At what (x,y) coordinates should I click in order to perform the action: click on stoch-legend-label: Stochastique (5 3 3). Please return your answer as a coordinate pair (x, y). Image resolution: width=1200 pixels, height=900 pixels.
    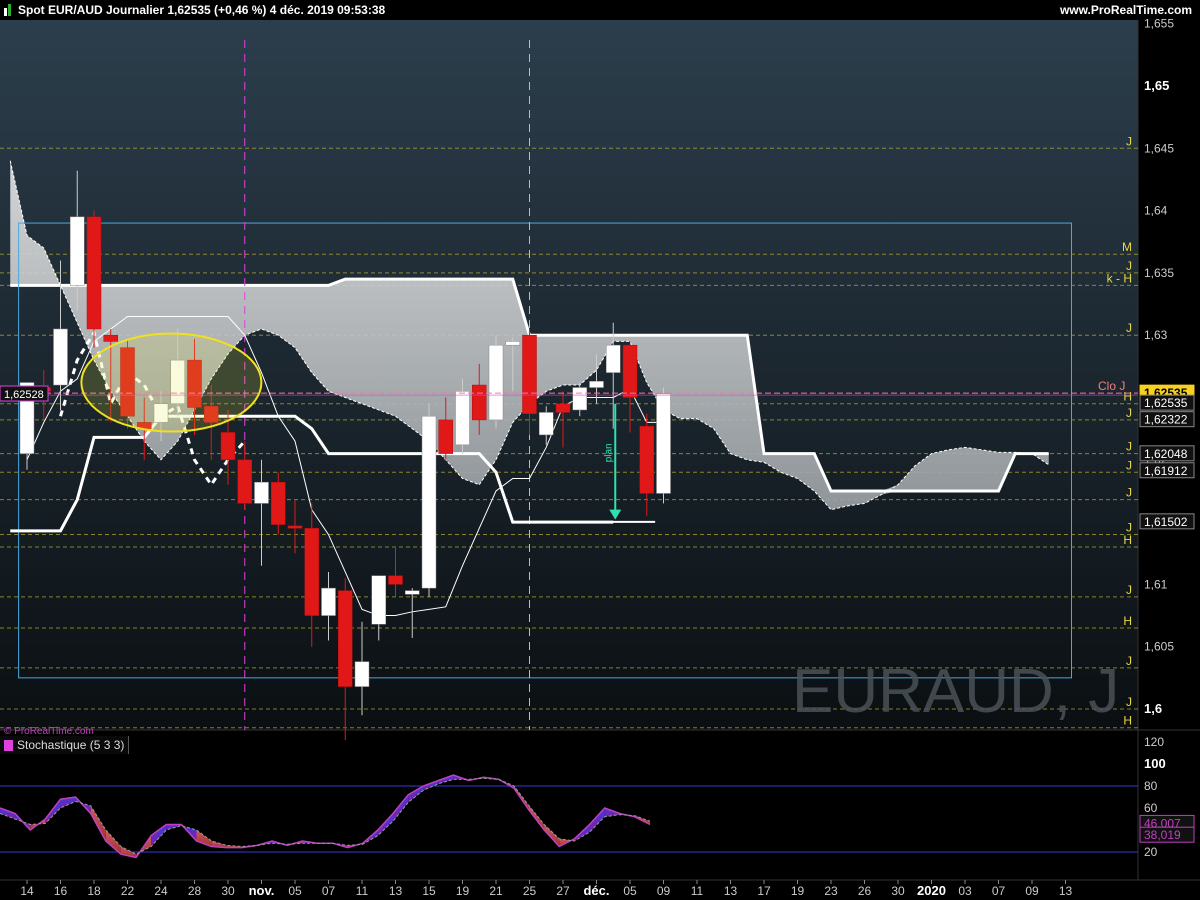
    Looking at the image, I should click on (71, 745).